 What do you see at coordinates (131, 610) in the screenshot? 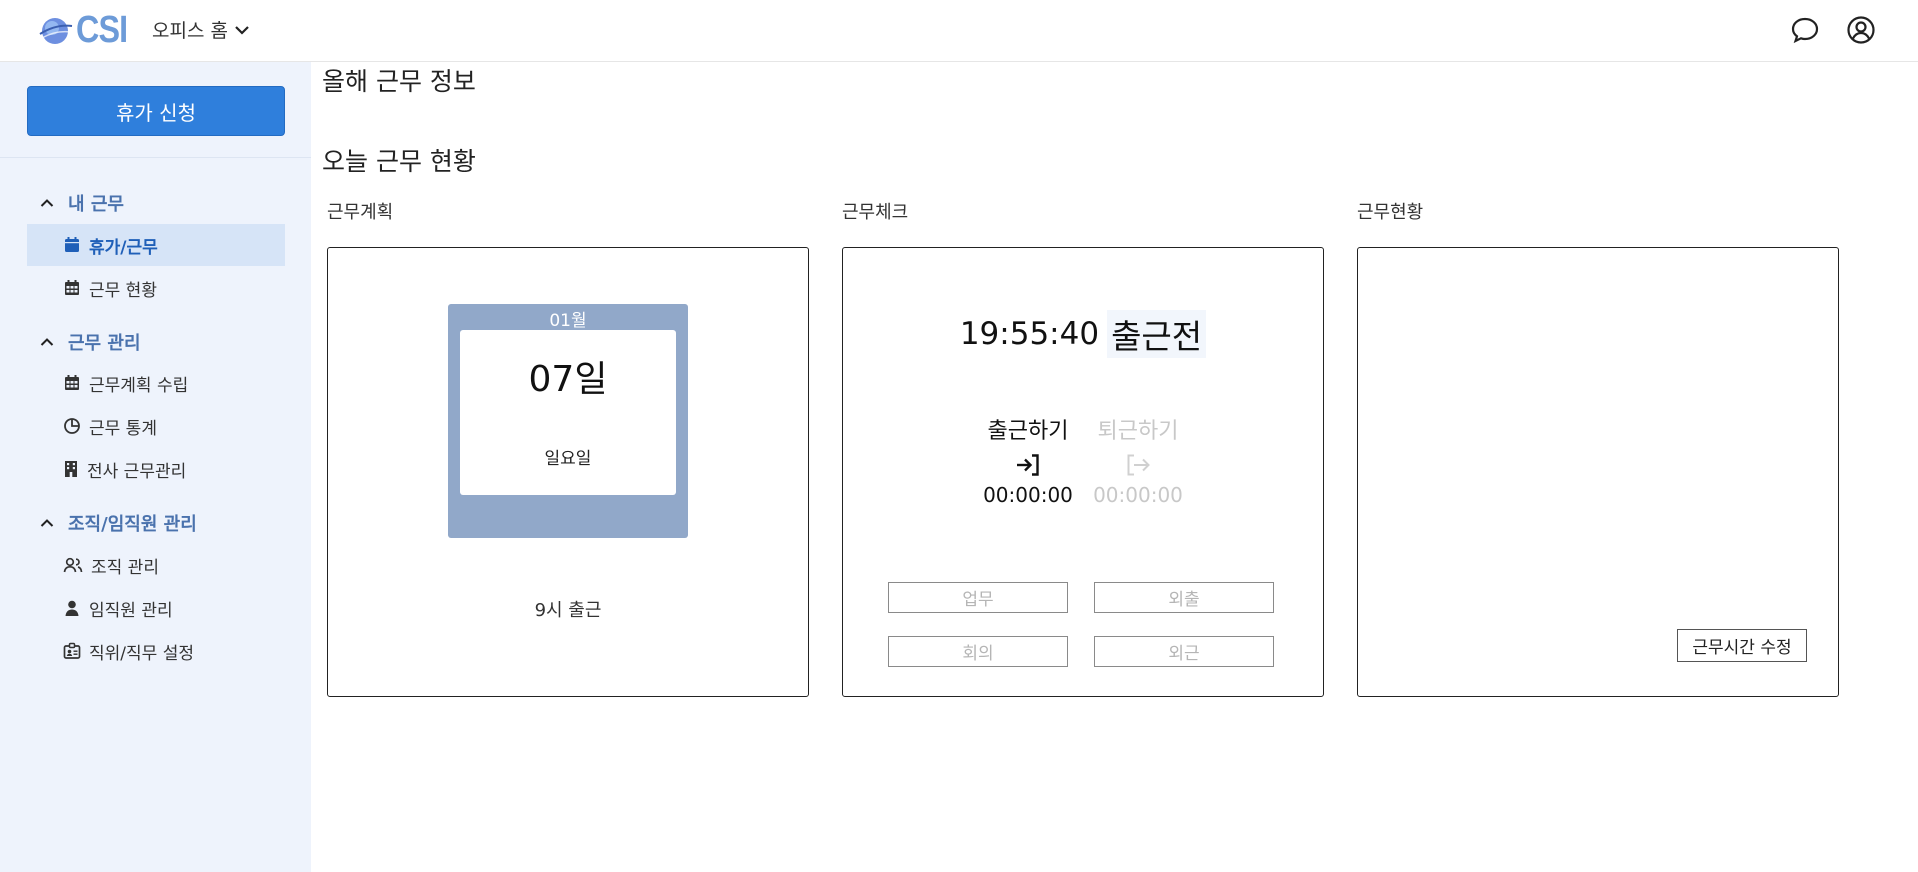
I see `sidebar-item-label: 임직원 관리` at bounding box center [131, 610].